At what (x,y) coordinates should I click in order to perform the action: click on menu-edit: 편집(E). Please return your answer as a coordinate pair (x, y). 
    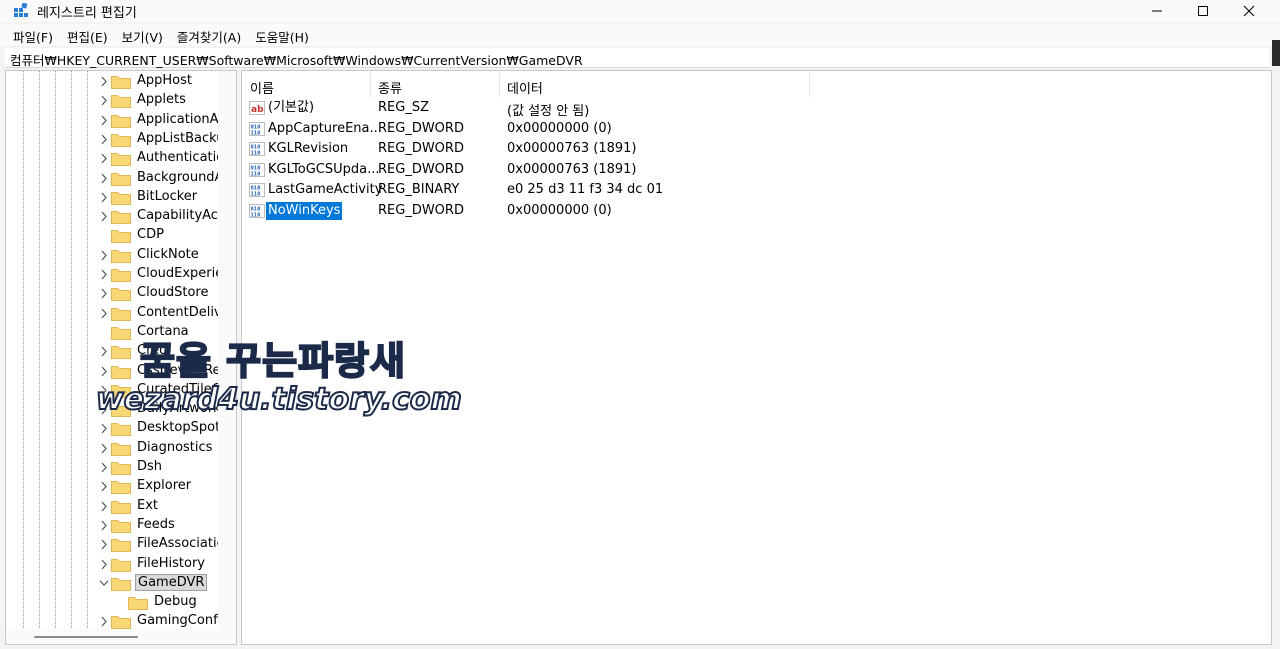
    Looking at the image, I should click on (87, 35).